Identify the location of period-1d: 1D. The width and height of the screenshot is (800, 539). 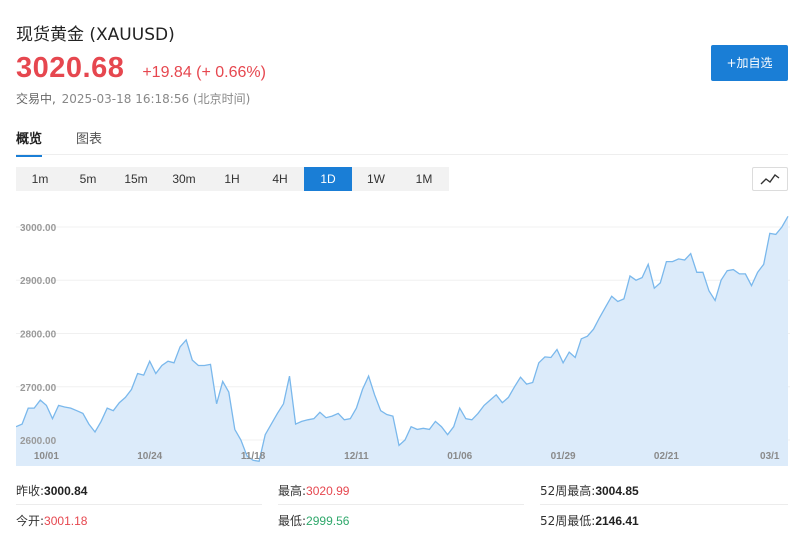
(328, 179).